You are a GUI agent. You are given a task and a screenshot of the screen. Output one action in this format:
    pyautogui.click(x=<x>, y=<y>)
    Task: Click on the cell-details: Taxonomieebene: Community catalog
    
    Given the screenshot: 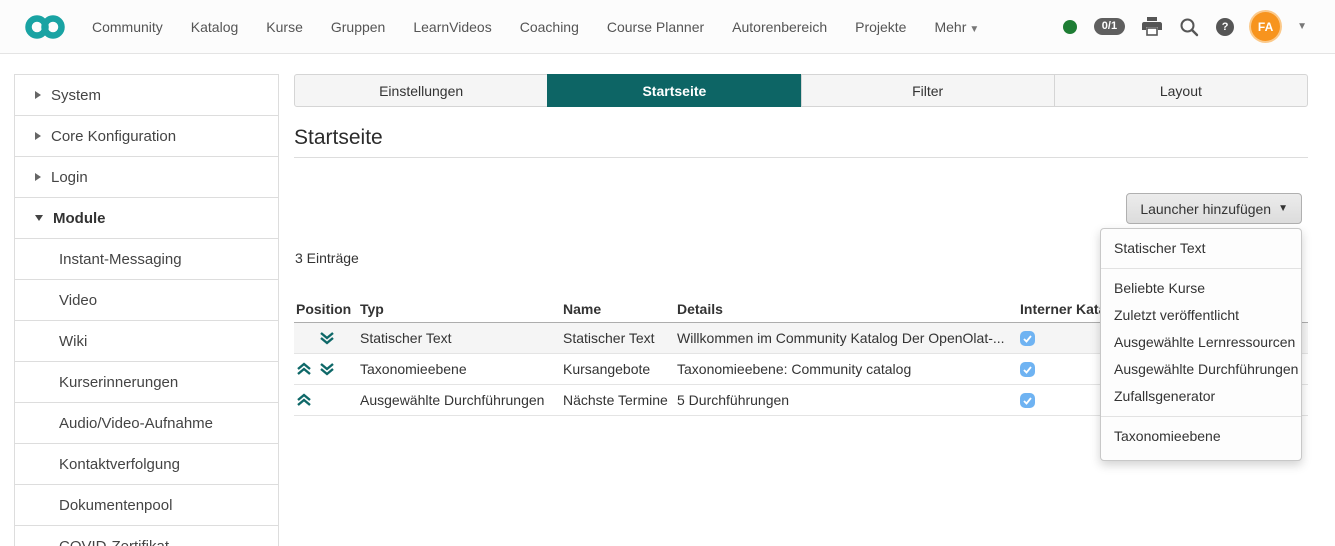 What is the action you would take?
    pyautogui.click(x=794, y=369)
    